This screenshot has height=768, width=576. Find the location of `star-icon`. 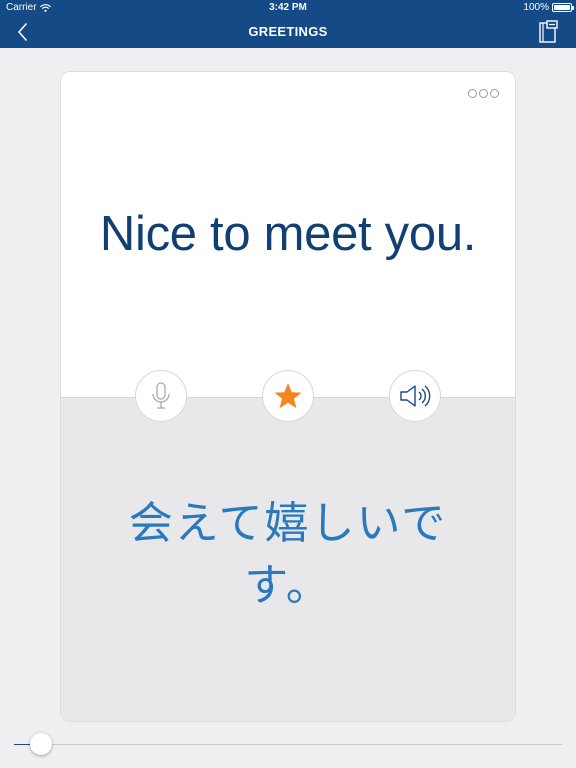

star-icon is located at coordinates (288, 396).